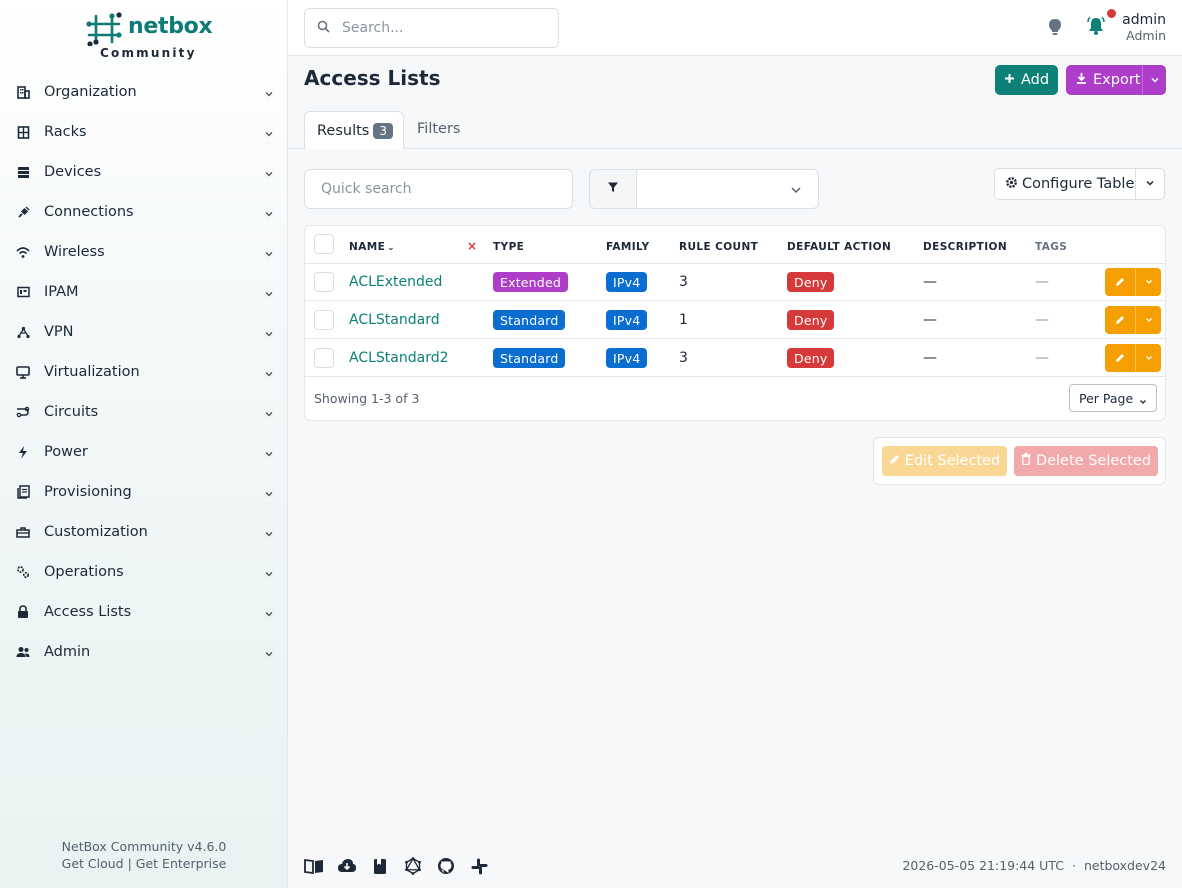 Image resolution: width=1182 pixels, height=888 pixels. Describe the element at coordinates (413, 866) in the screenshot. I see `graphql-icon` at that location.